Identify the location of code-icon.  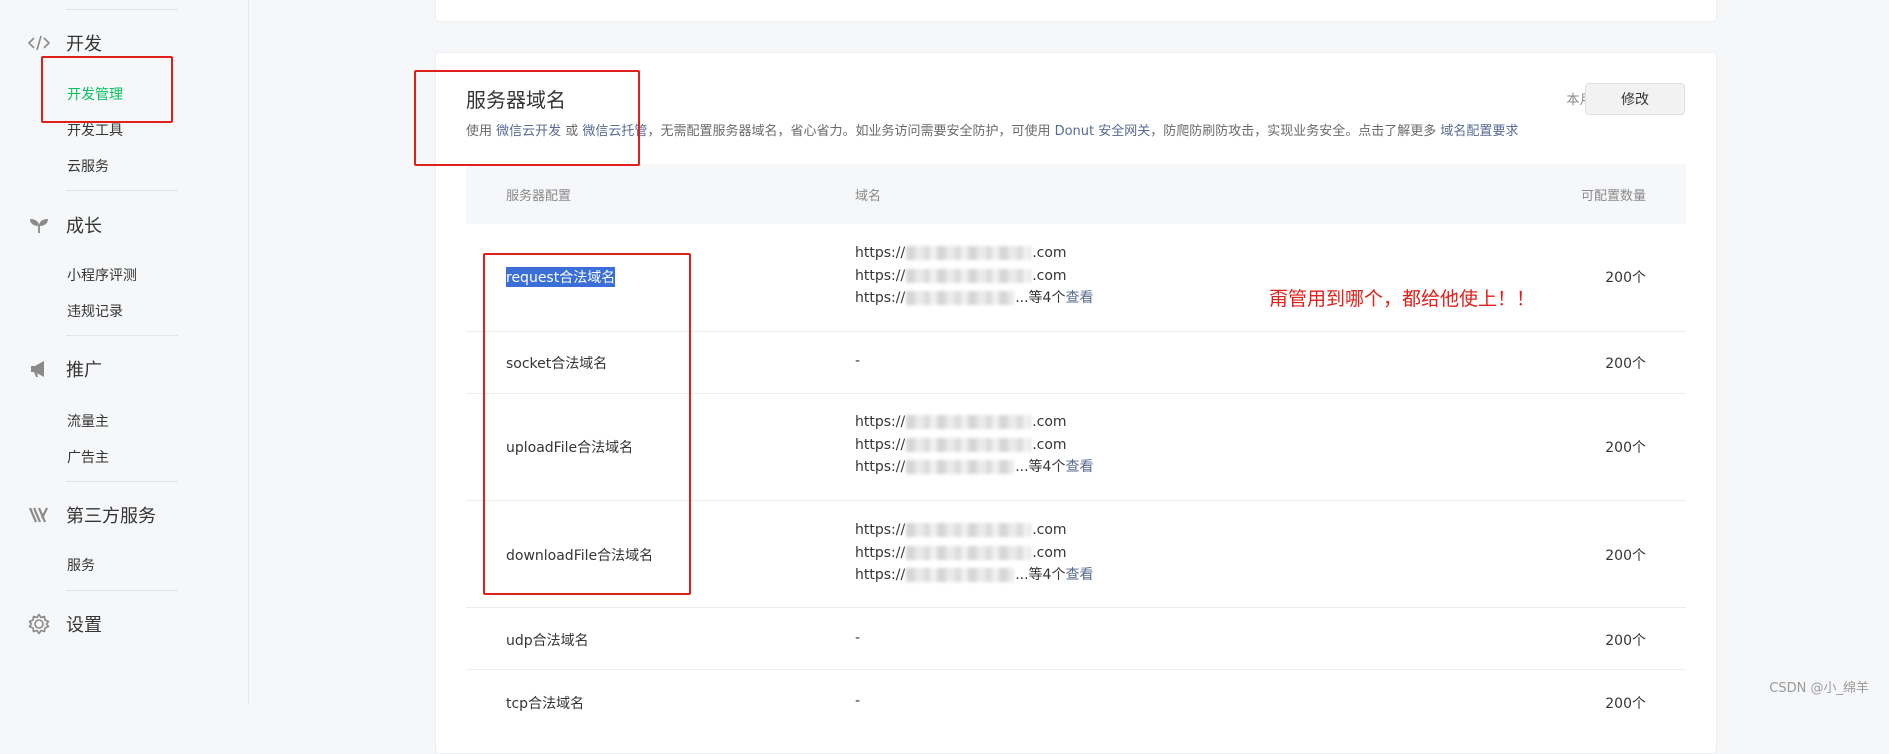
(39, 43).